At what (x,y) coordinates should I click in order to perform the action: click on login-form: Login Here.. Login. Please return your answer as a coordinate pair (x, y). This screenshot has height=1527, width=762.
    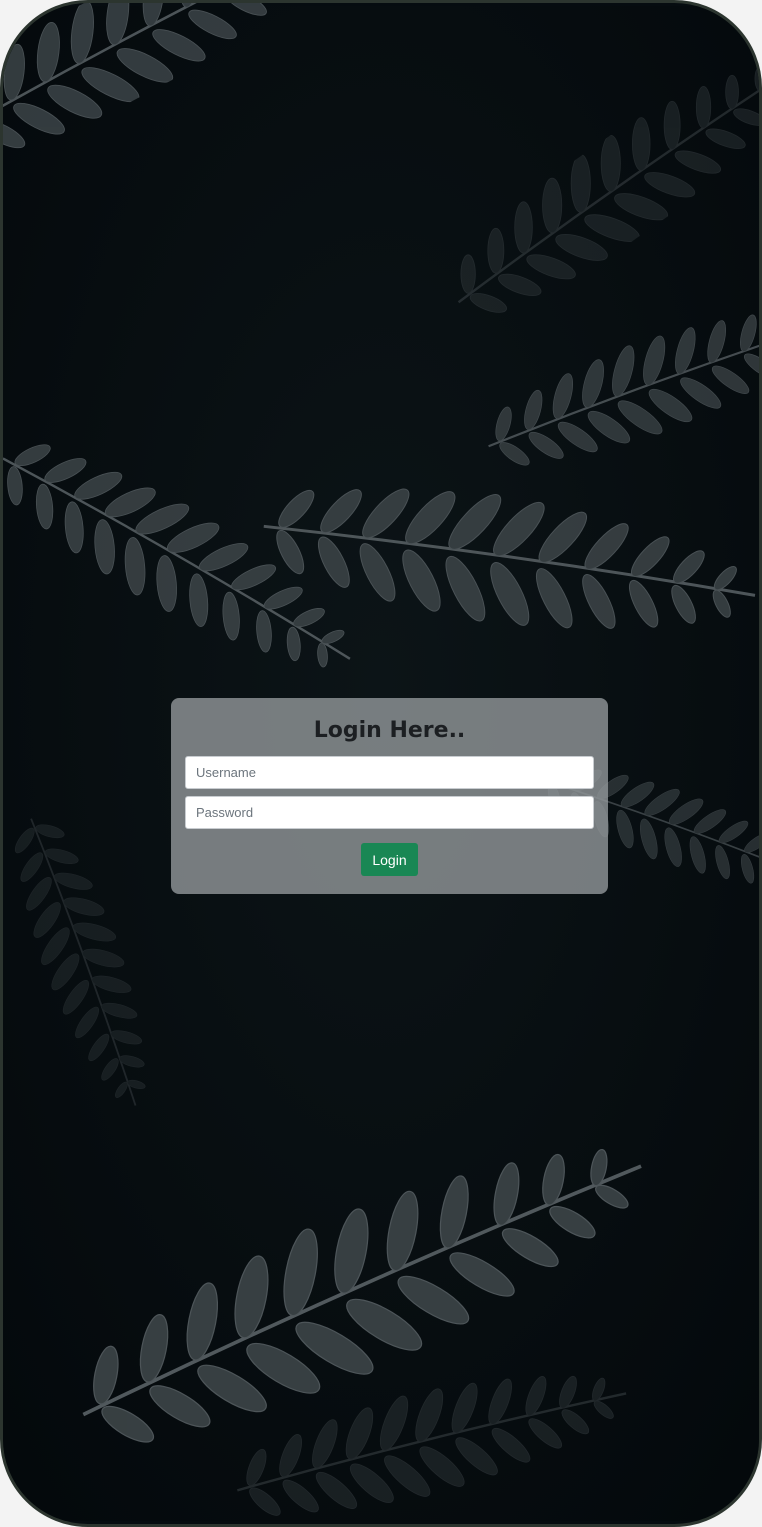
    Looking at the image, I should click on (389, 796).